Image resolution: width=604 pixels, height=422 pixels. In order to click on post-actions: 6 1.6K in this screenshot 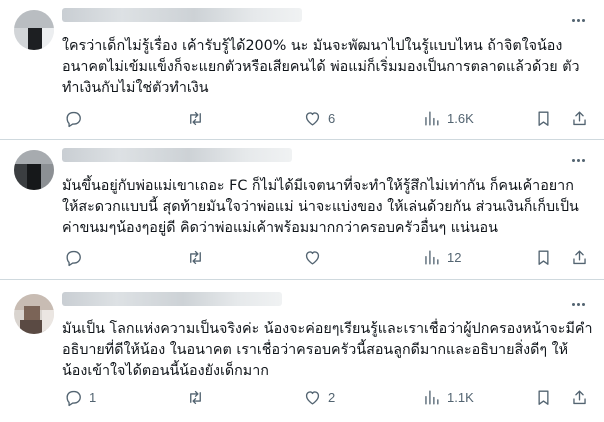, I will do `click(330, 118)`.